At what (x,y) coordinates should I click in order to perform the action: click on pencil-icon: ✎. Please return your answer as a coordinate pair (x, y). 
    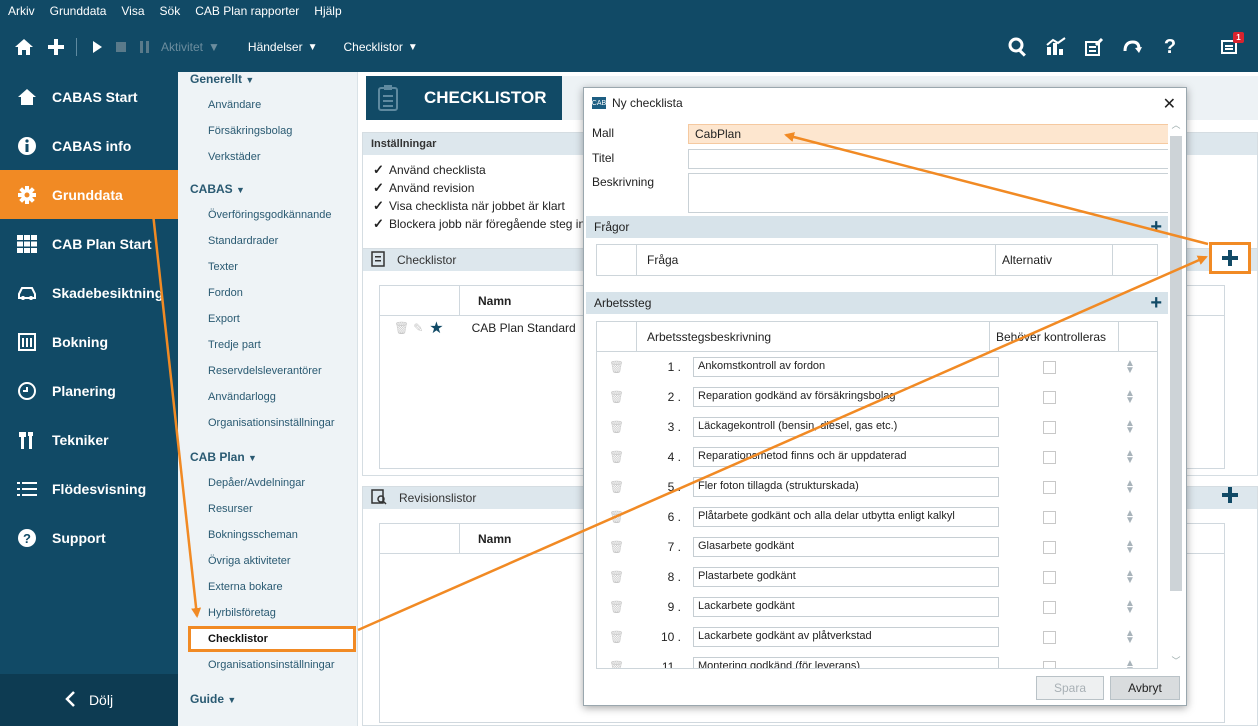
    Looking at the image, I should click on (418, 328).